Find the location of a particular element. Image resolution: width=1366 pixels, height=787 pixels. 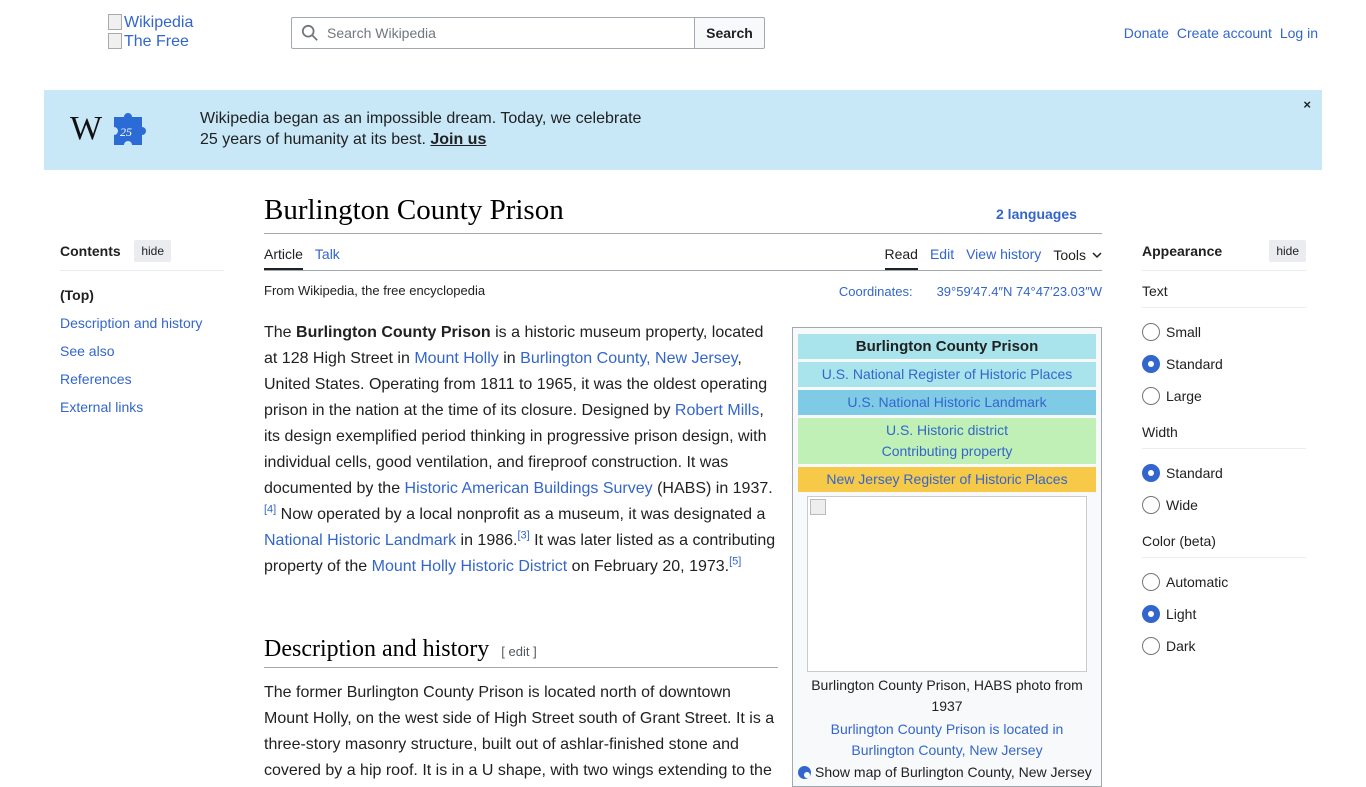

section-heading: Description and history [ edit ] is located at coordinates (521, 652).